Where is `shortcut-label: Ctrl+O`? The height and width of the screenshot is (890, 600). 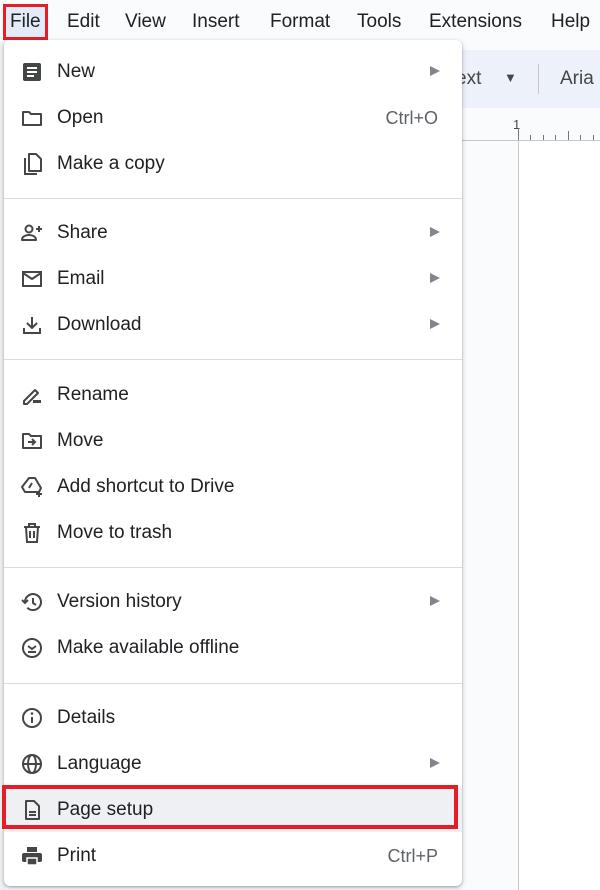
shortcut-label: Ctrl+O is located at coordinates (411, 118).